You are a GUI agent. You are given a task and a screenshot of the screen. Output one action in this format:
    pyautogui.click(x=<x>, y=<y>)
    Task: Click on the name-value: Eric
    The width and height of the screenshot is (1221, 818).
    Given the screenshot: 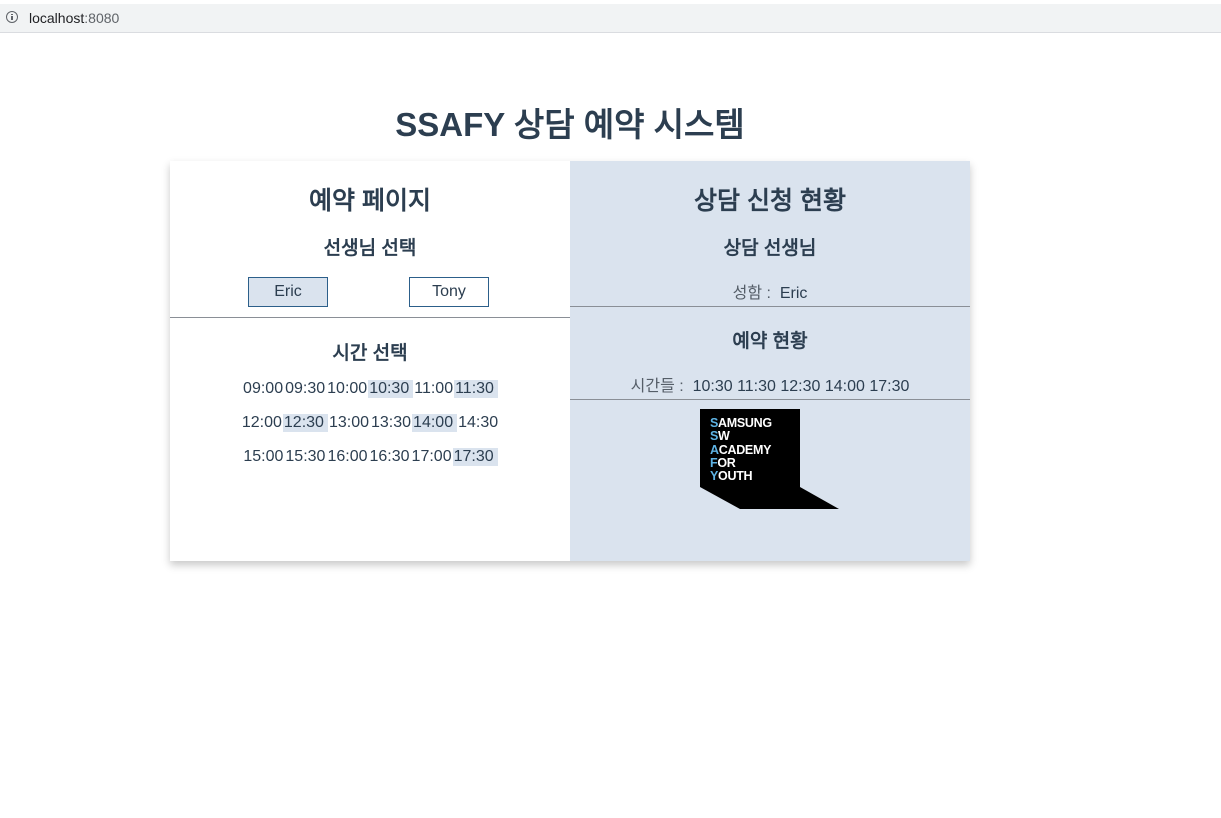 What is the action you would take?
    pyautogui.click(x=793, y=293)
    